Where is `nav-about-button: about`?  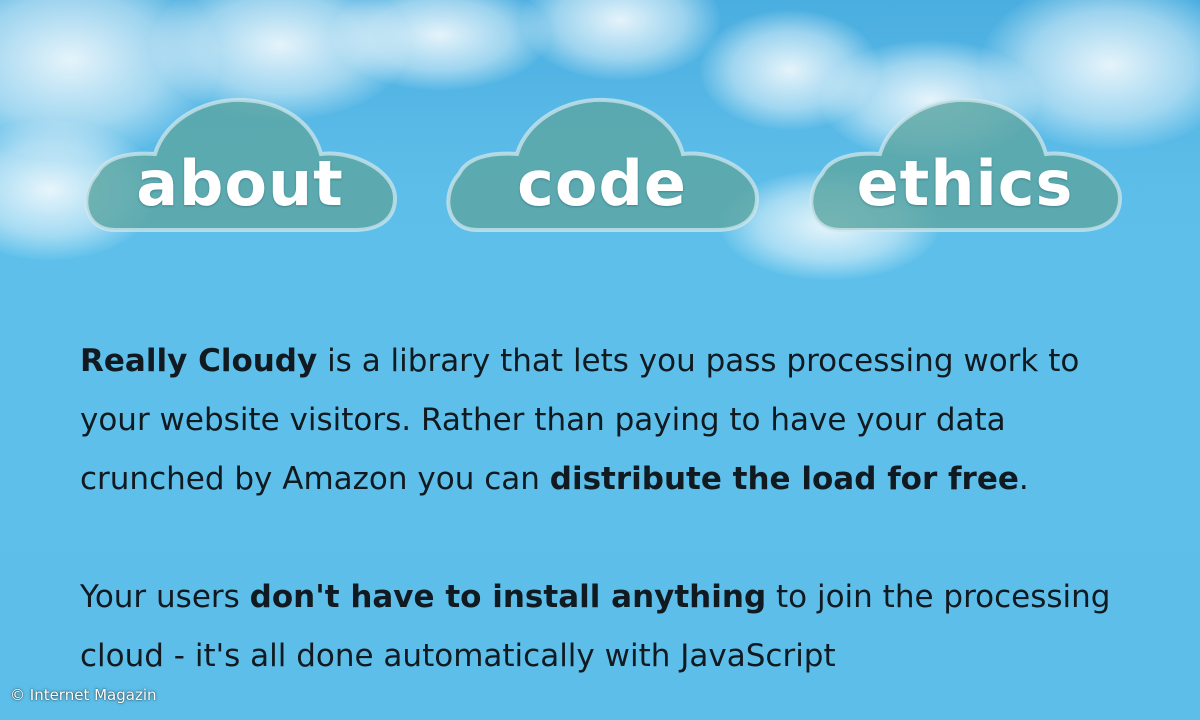
nav-about-button: about is located at coordinates (240, 152).